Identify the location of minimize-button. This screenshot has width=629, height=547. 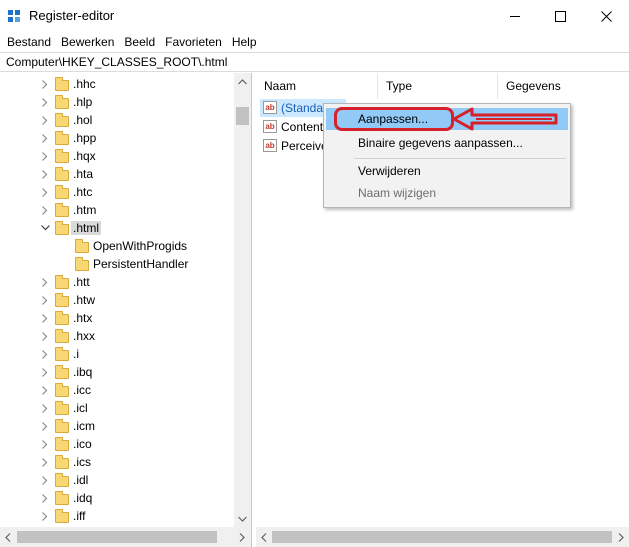
(515, 16).